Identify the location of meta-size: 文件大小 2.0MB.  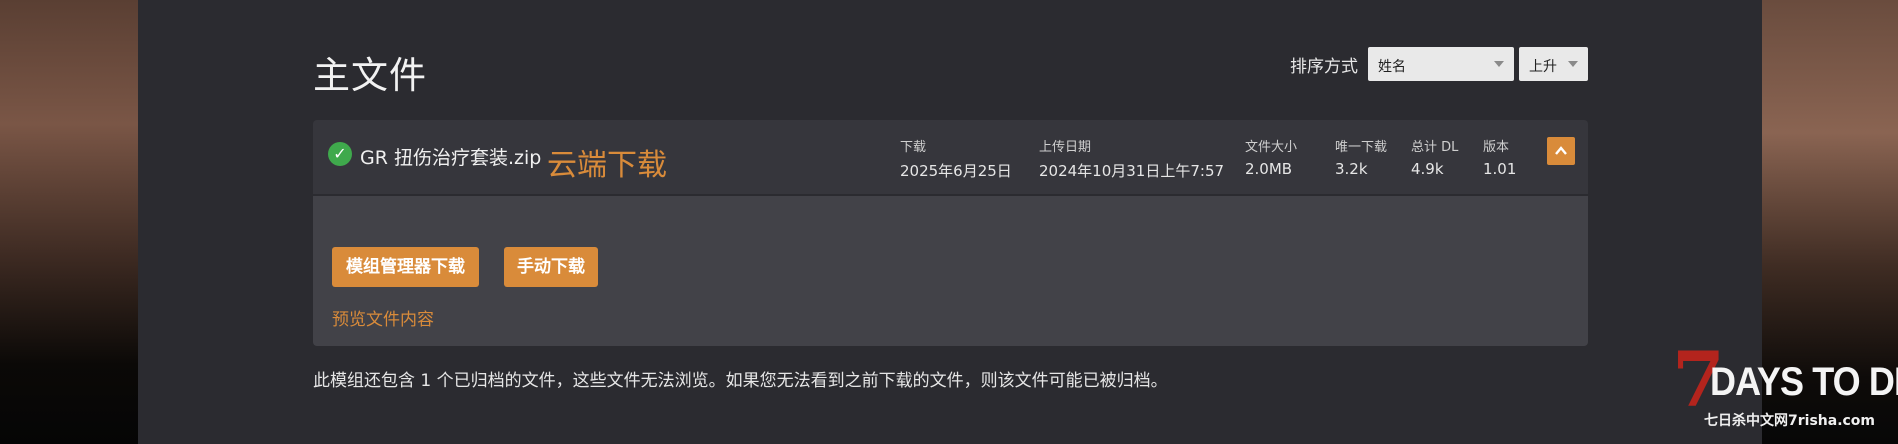
(1271, 157).